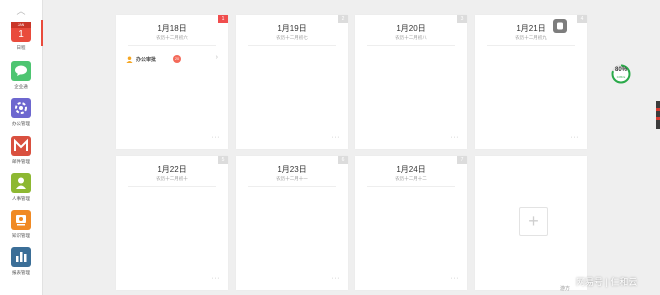 The height and width of the screenshot is (295, 660). Describe the element at coordinates (411, 169) in the screenshot. I see `day-date: 1月24日` at that location.